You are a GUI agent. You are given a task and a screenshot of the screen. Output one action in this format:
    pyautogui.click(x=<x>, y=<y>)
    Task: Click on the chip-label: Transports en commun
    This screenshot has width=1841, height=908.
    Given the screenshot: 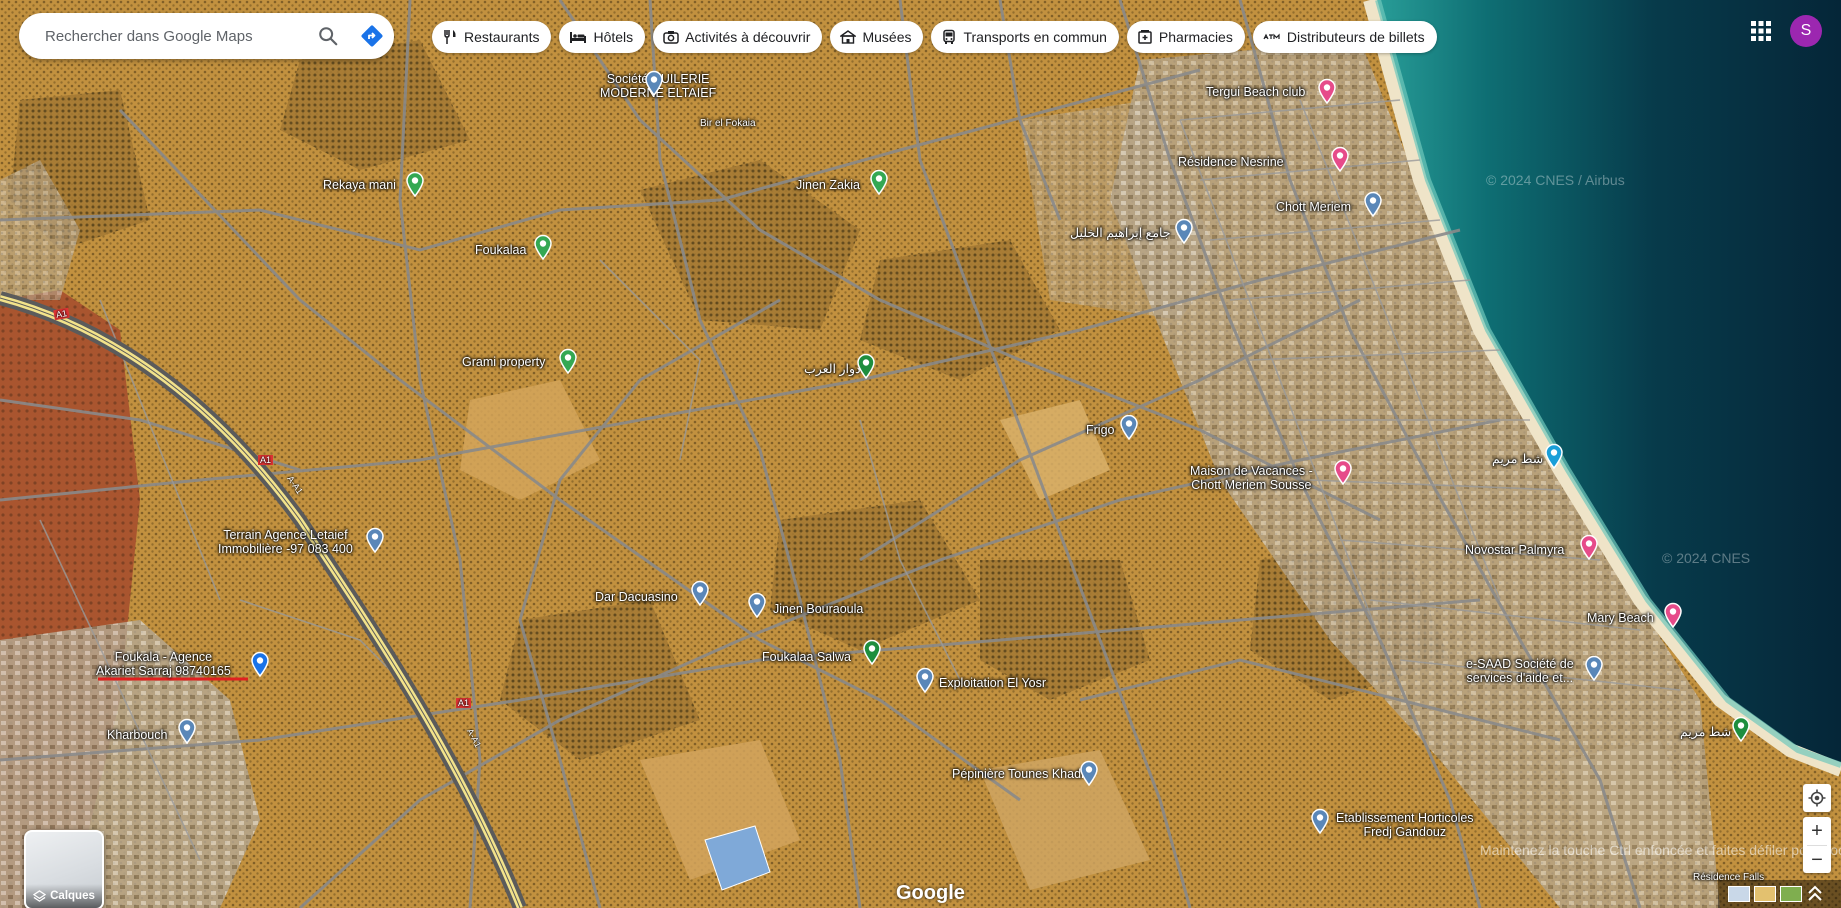 What is the action you would take?
    pyautogui.click(x=1035, y=37)
    